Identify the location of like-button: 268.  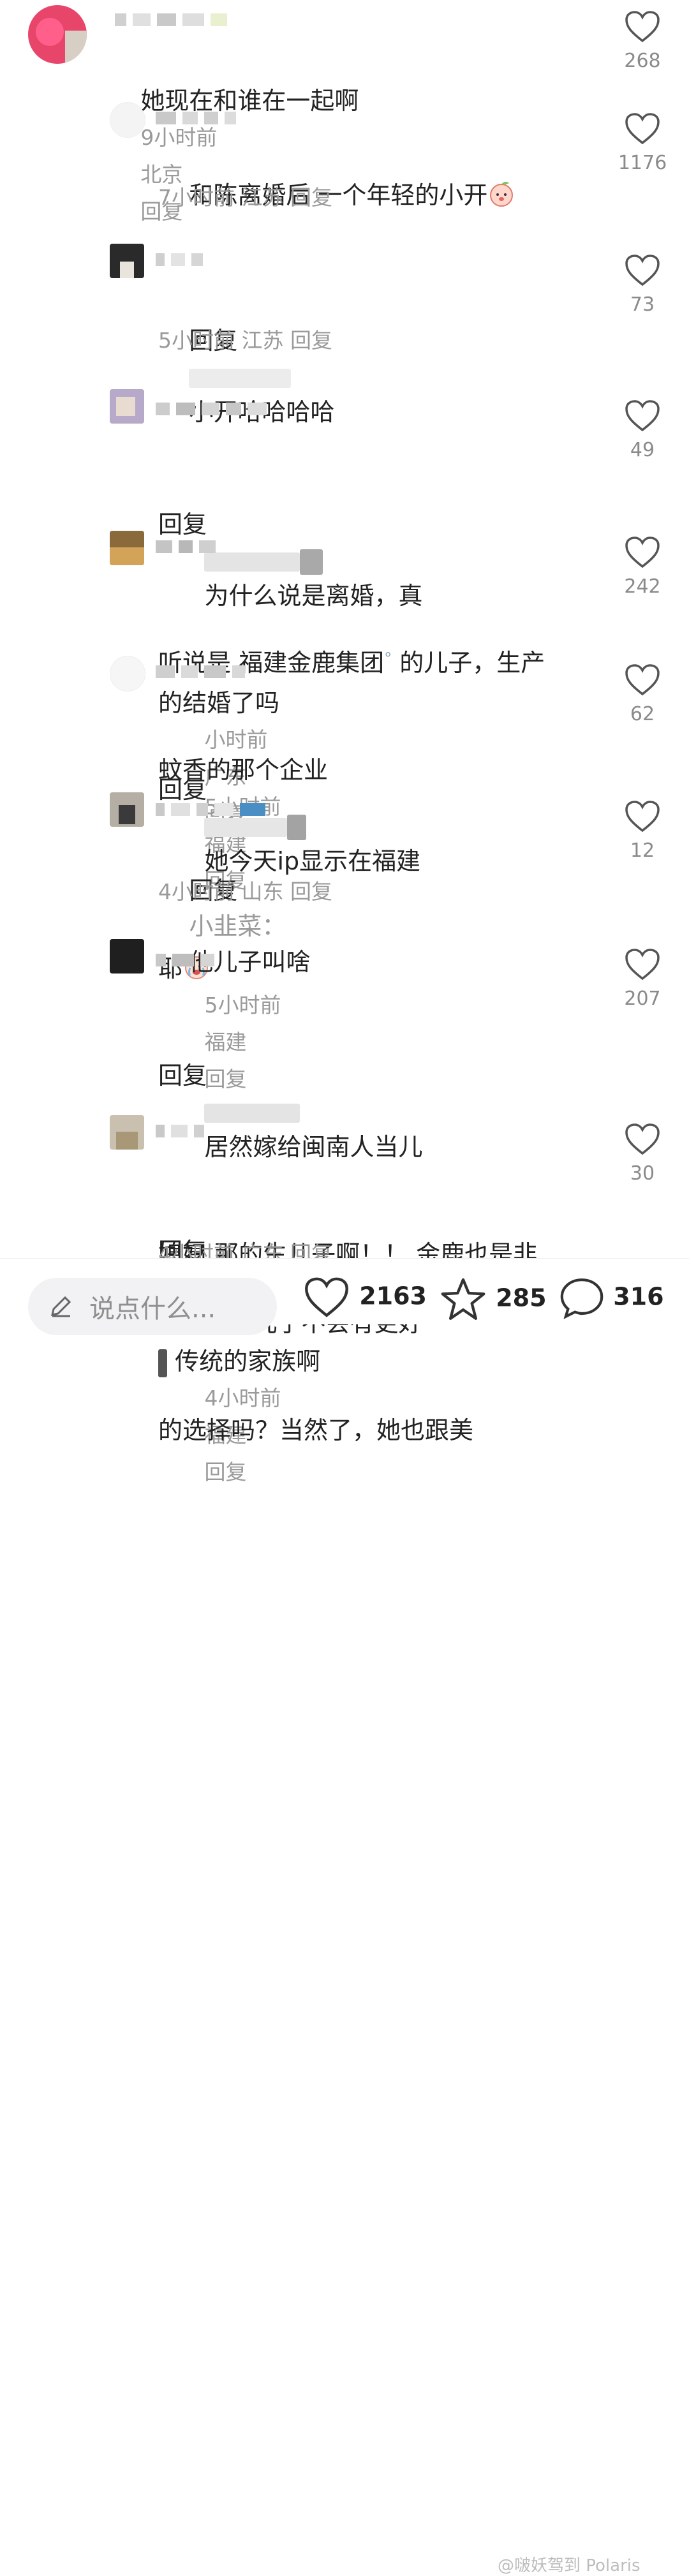
(642, 41).